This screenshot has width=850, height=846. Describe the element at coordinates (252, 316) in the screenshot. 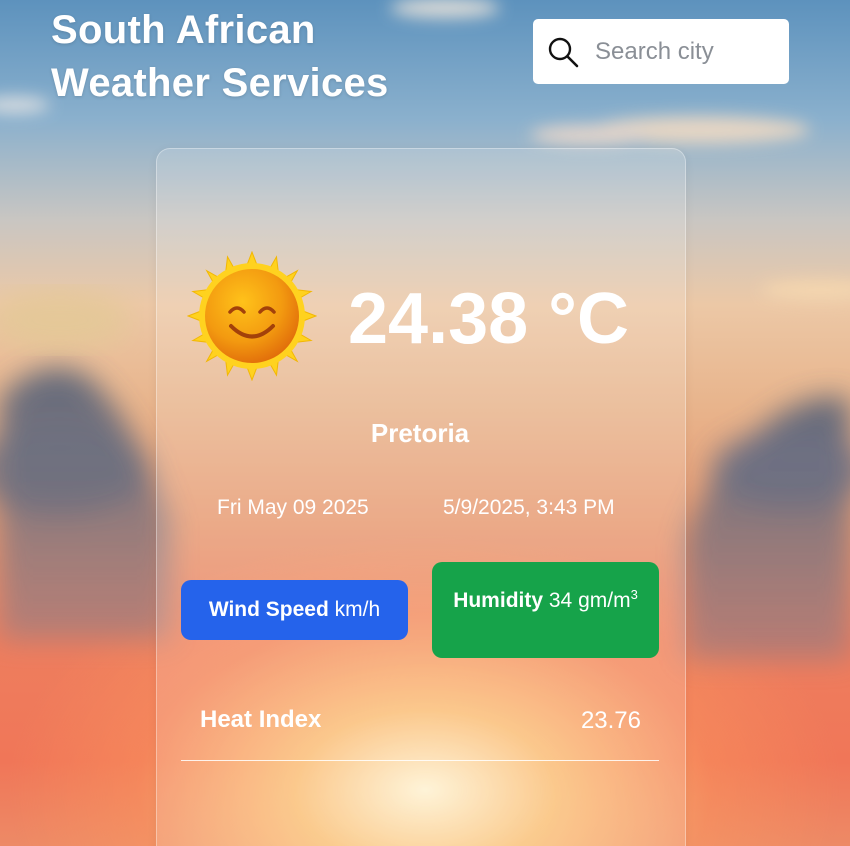

I see `sun-smiling-icon` at that location.